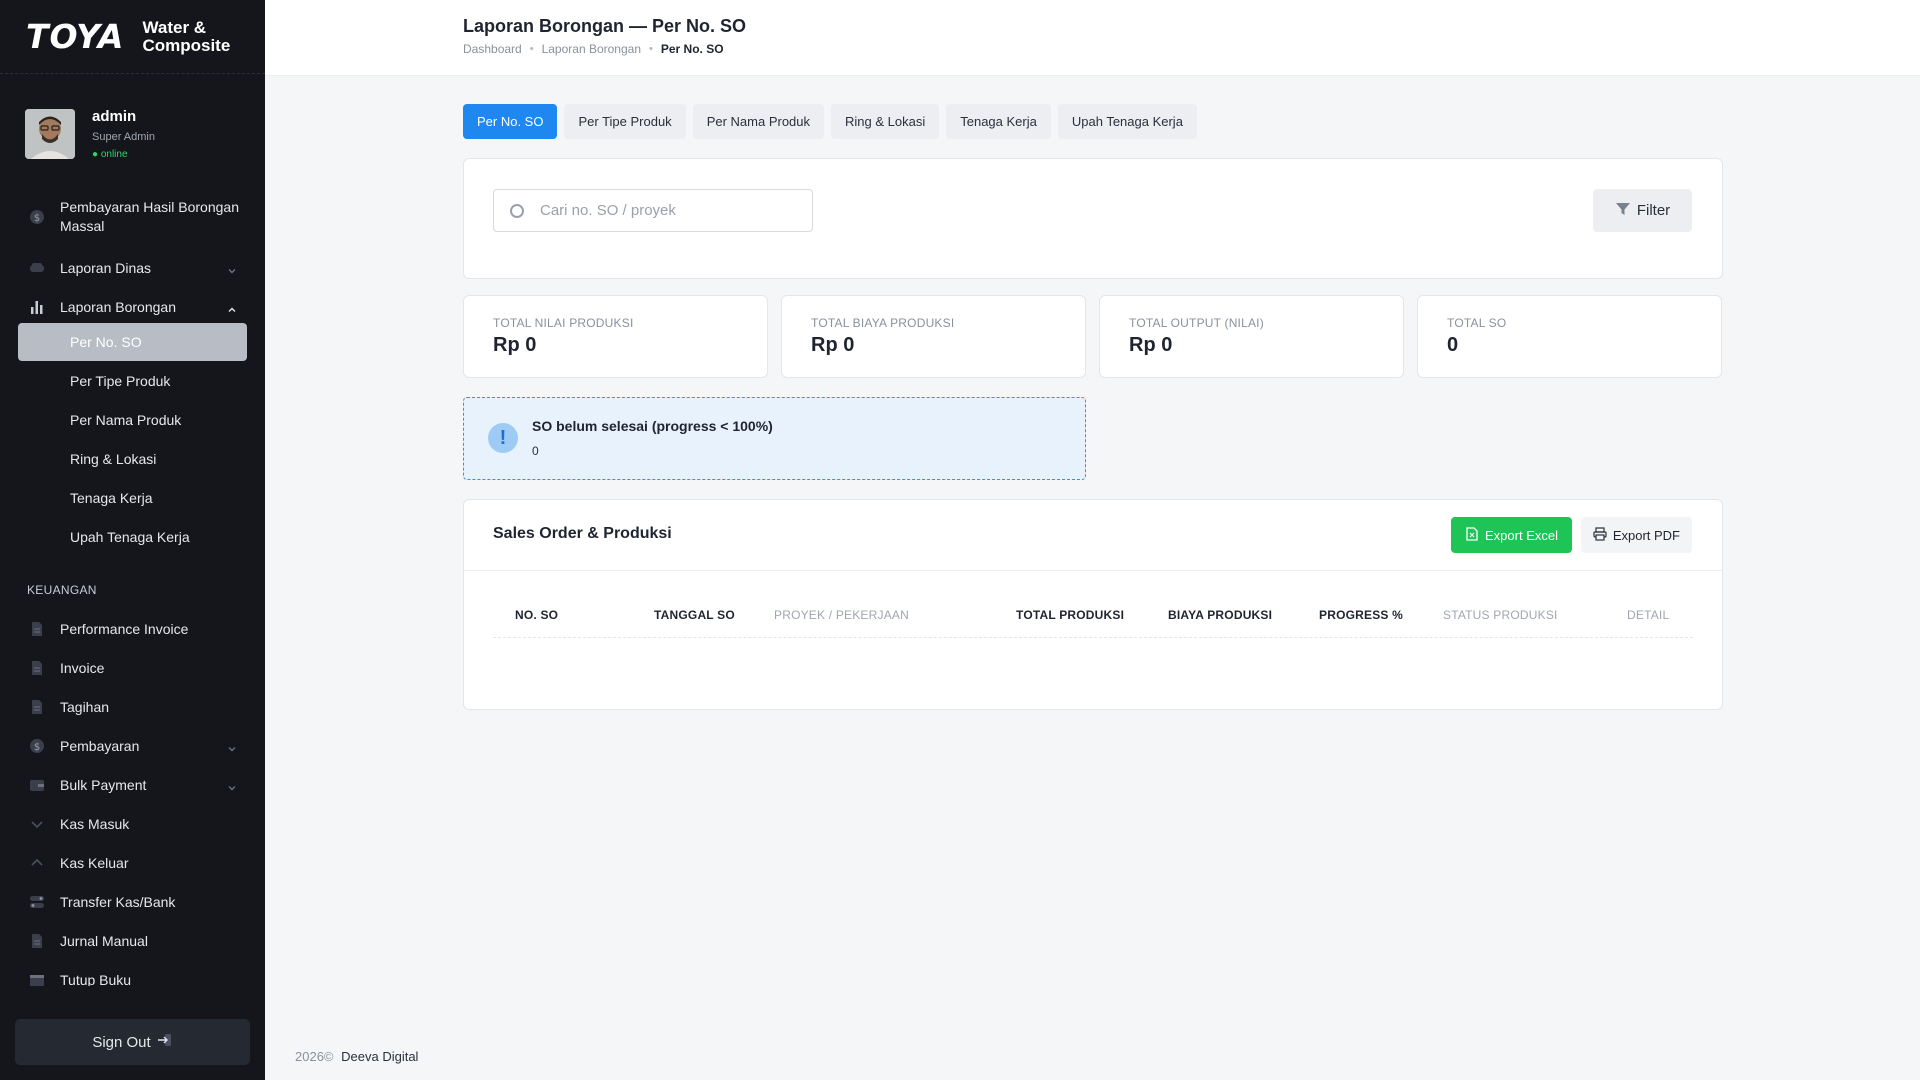 The width and height of the screenshot is (1920, 1080). I want to click on filter-label: Filter, so click(1653, 210).